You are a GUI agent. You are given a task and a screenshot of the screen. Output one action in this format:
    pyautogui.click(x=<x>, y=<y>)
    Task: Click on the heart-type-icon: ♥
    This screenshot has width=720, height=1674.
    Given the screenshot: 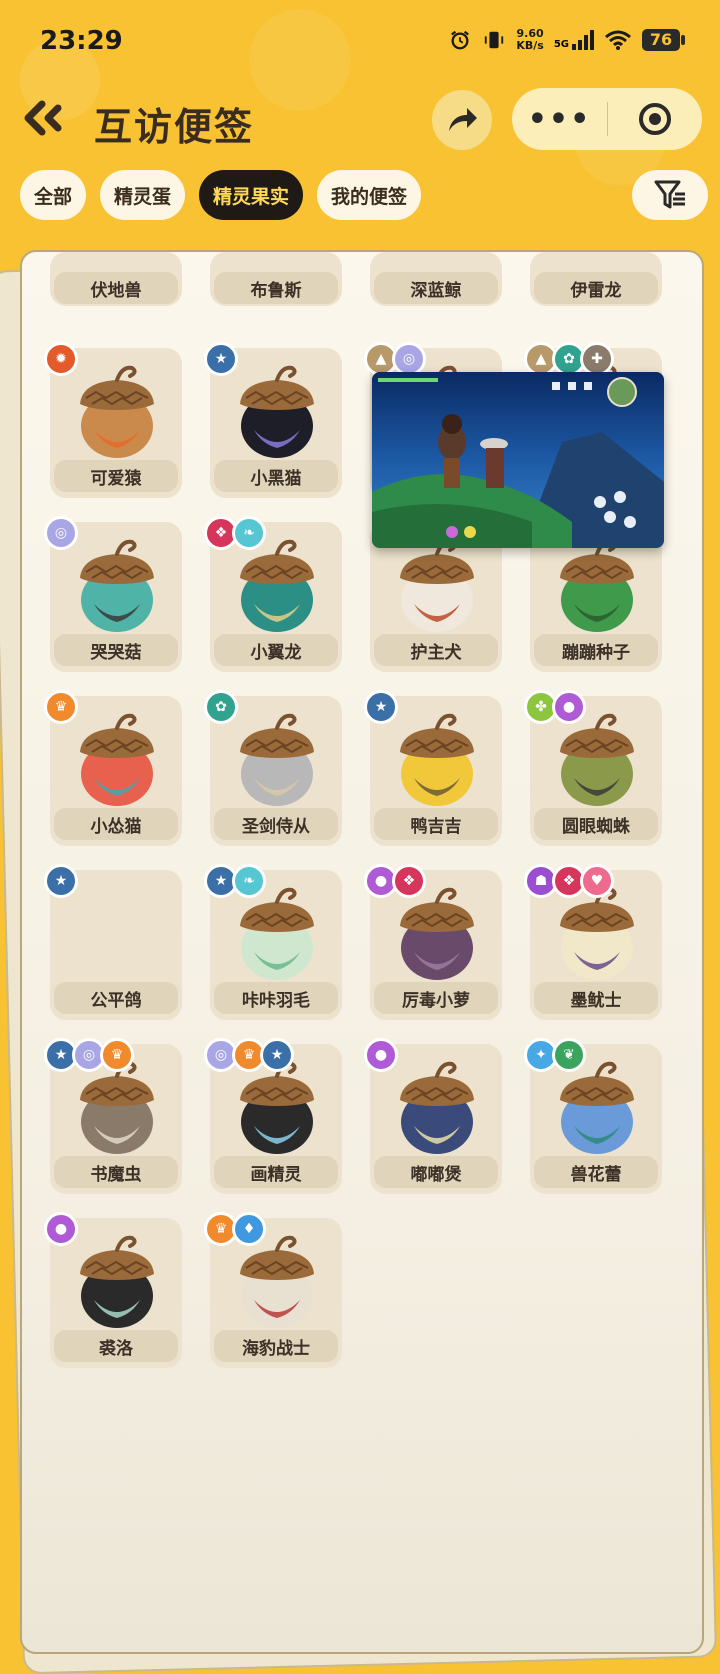 What is the action you would take?
    pyautogui.click(x=597, y=881)
    